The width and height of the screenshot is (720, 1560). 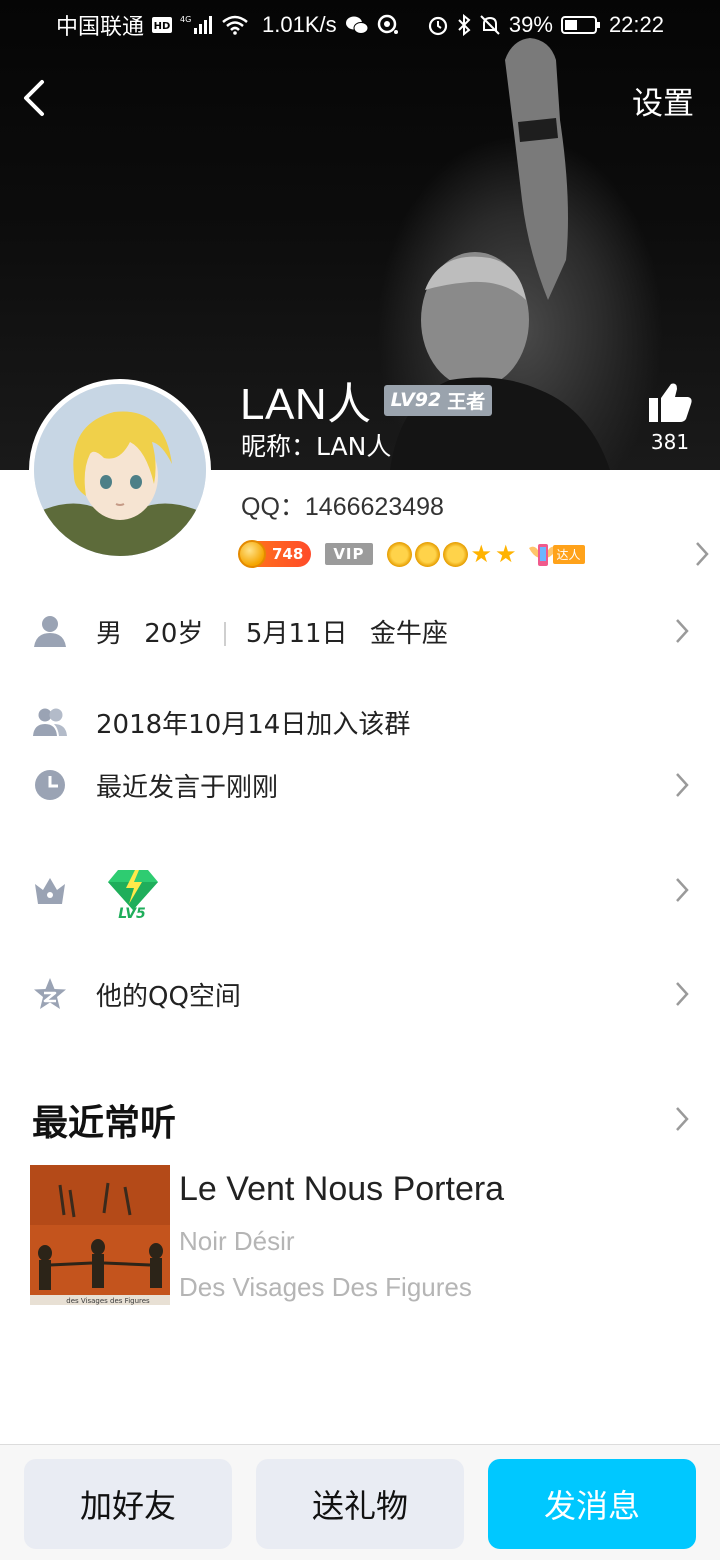 I want to click on album-cover-text: des Visages des Figures, so click(x=108, y=1301).